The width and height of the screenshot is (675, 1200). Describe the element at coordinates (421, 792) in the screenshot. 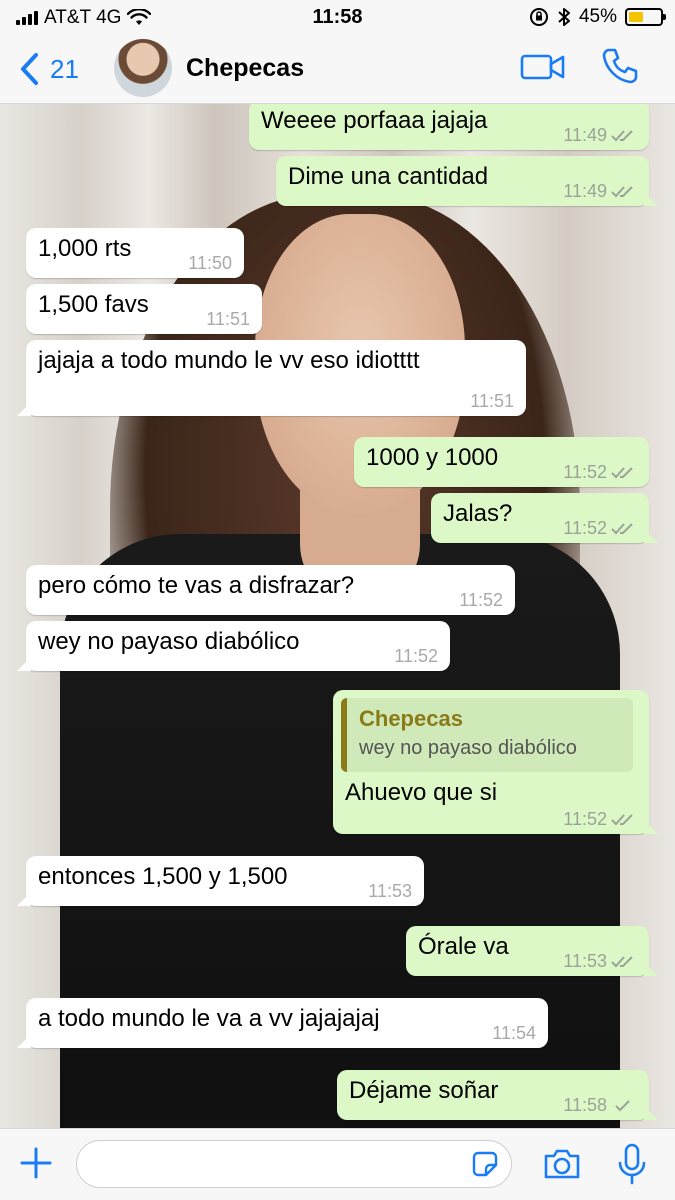

I see `message-text: Ahuevo que si` at that location.